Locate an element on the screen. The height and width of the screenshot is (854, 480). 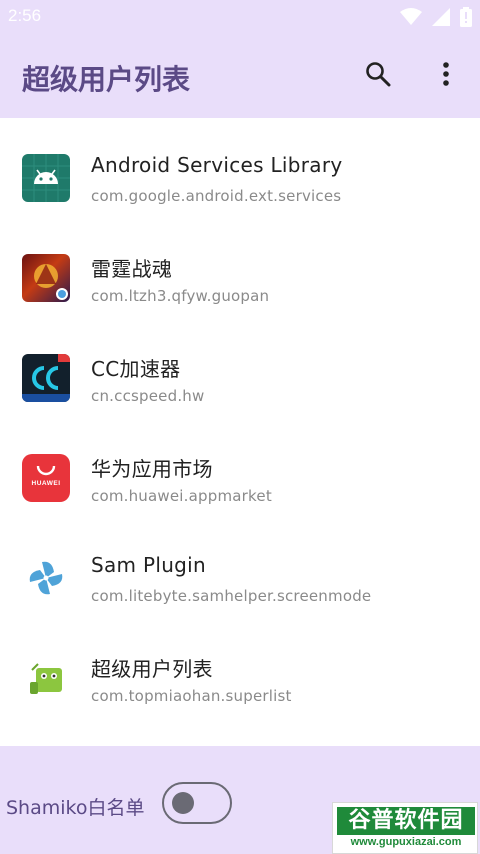
app-name: Android Services Library is located at coordinates (217, 165).